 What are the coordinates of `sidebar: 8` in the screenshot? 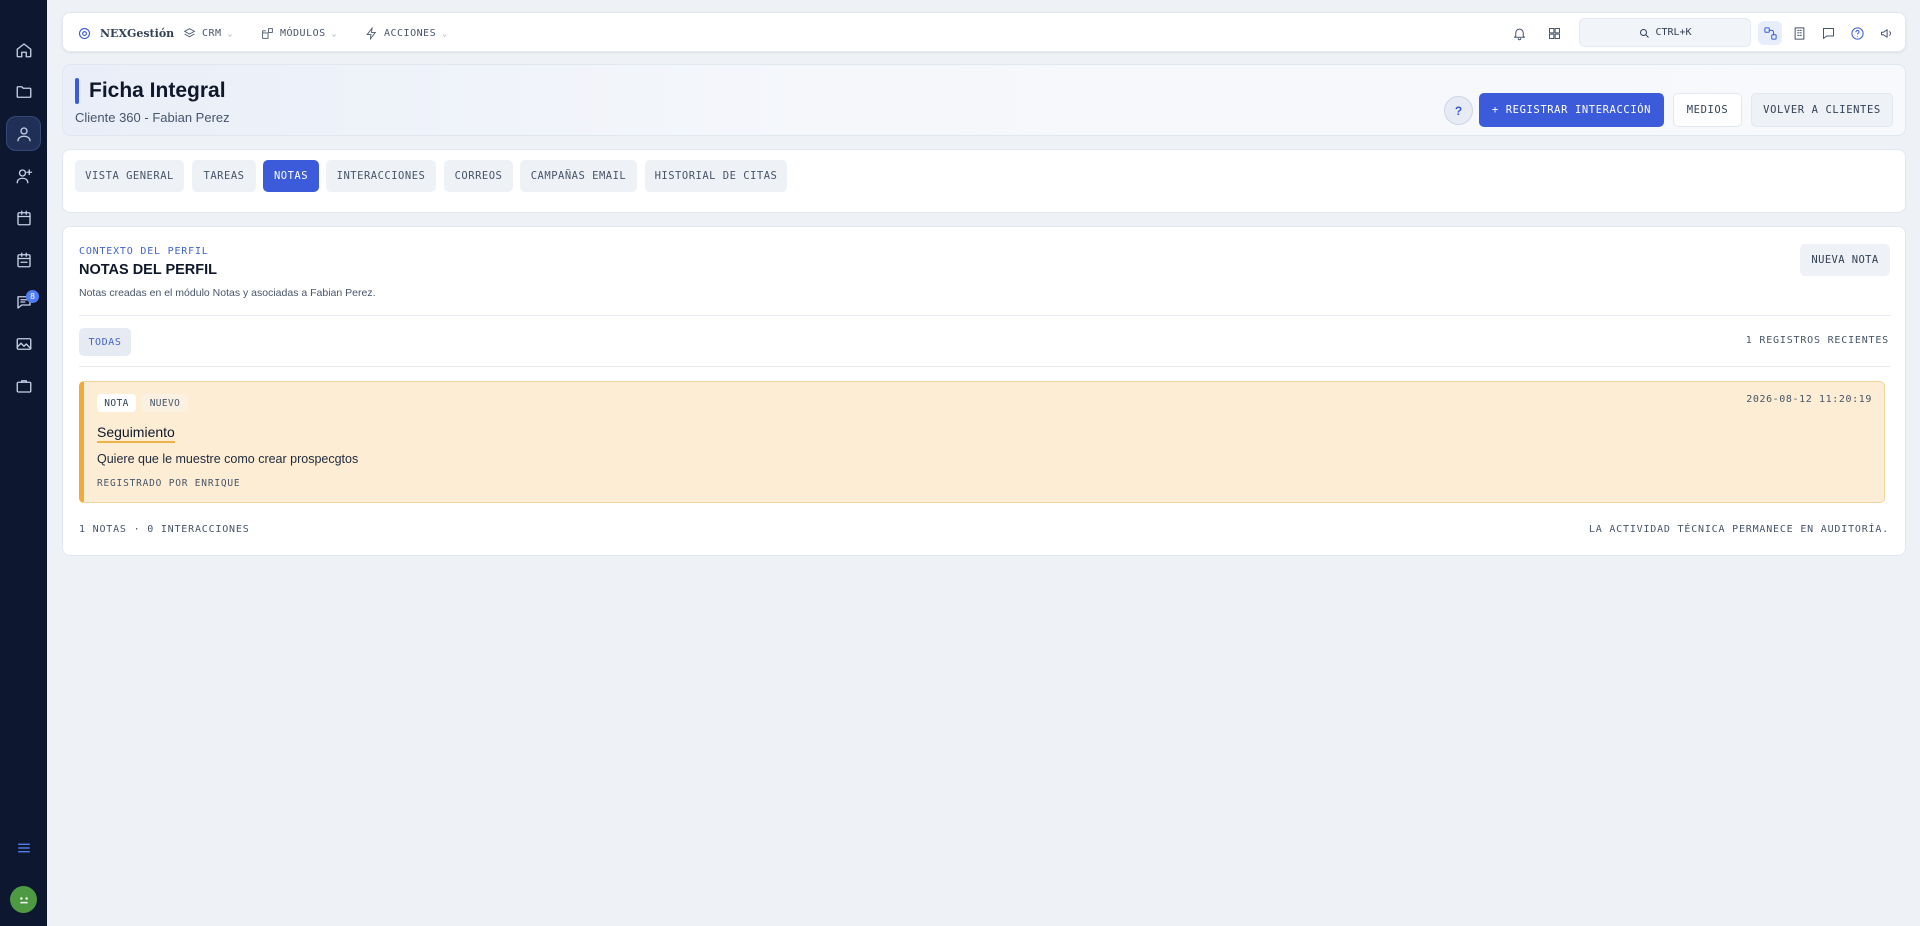 It's located at (23, 463).